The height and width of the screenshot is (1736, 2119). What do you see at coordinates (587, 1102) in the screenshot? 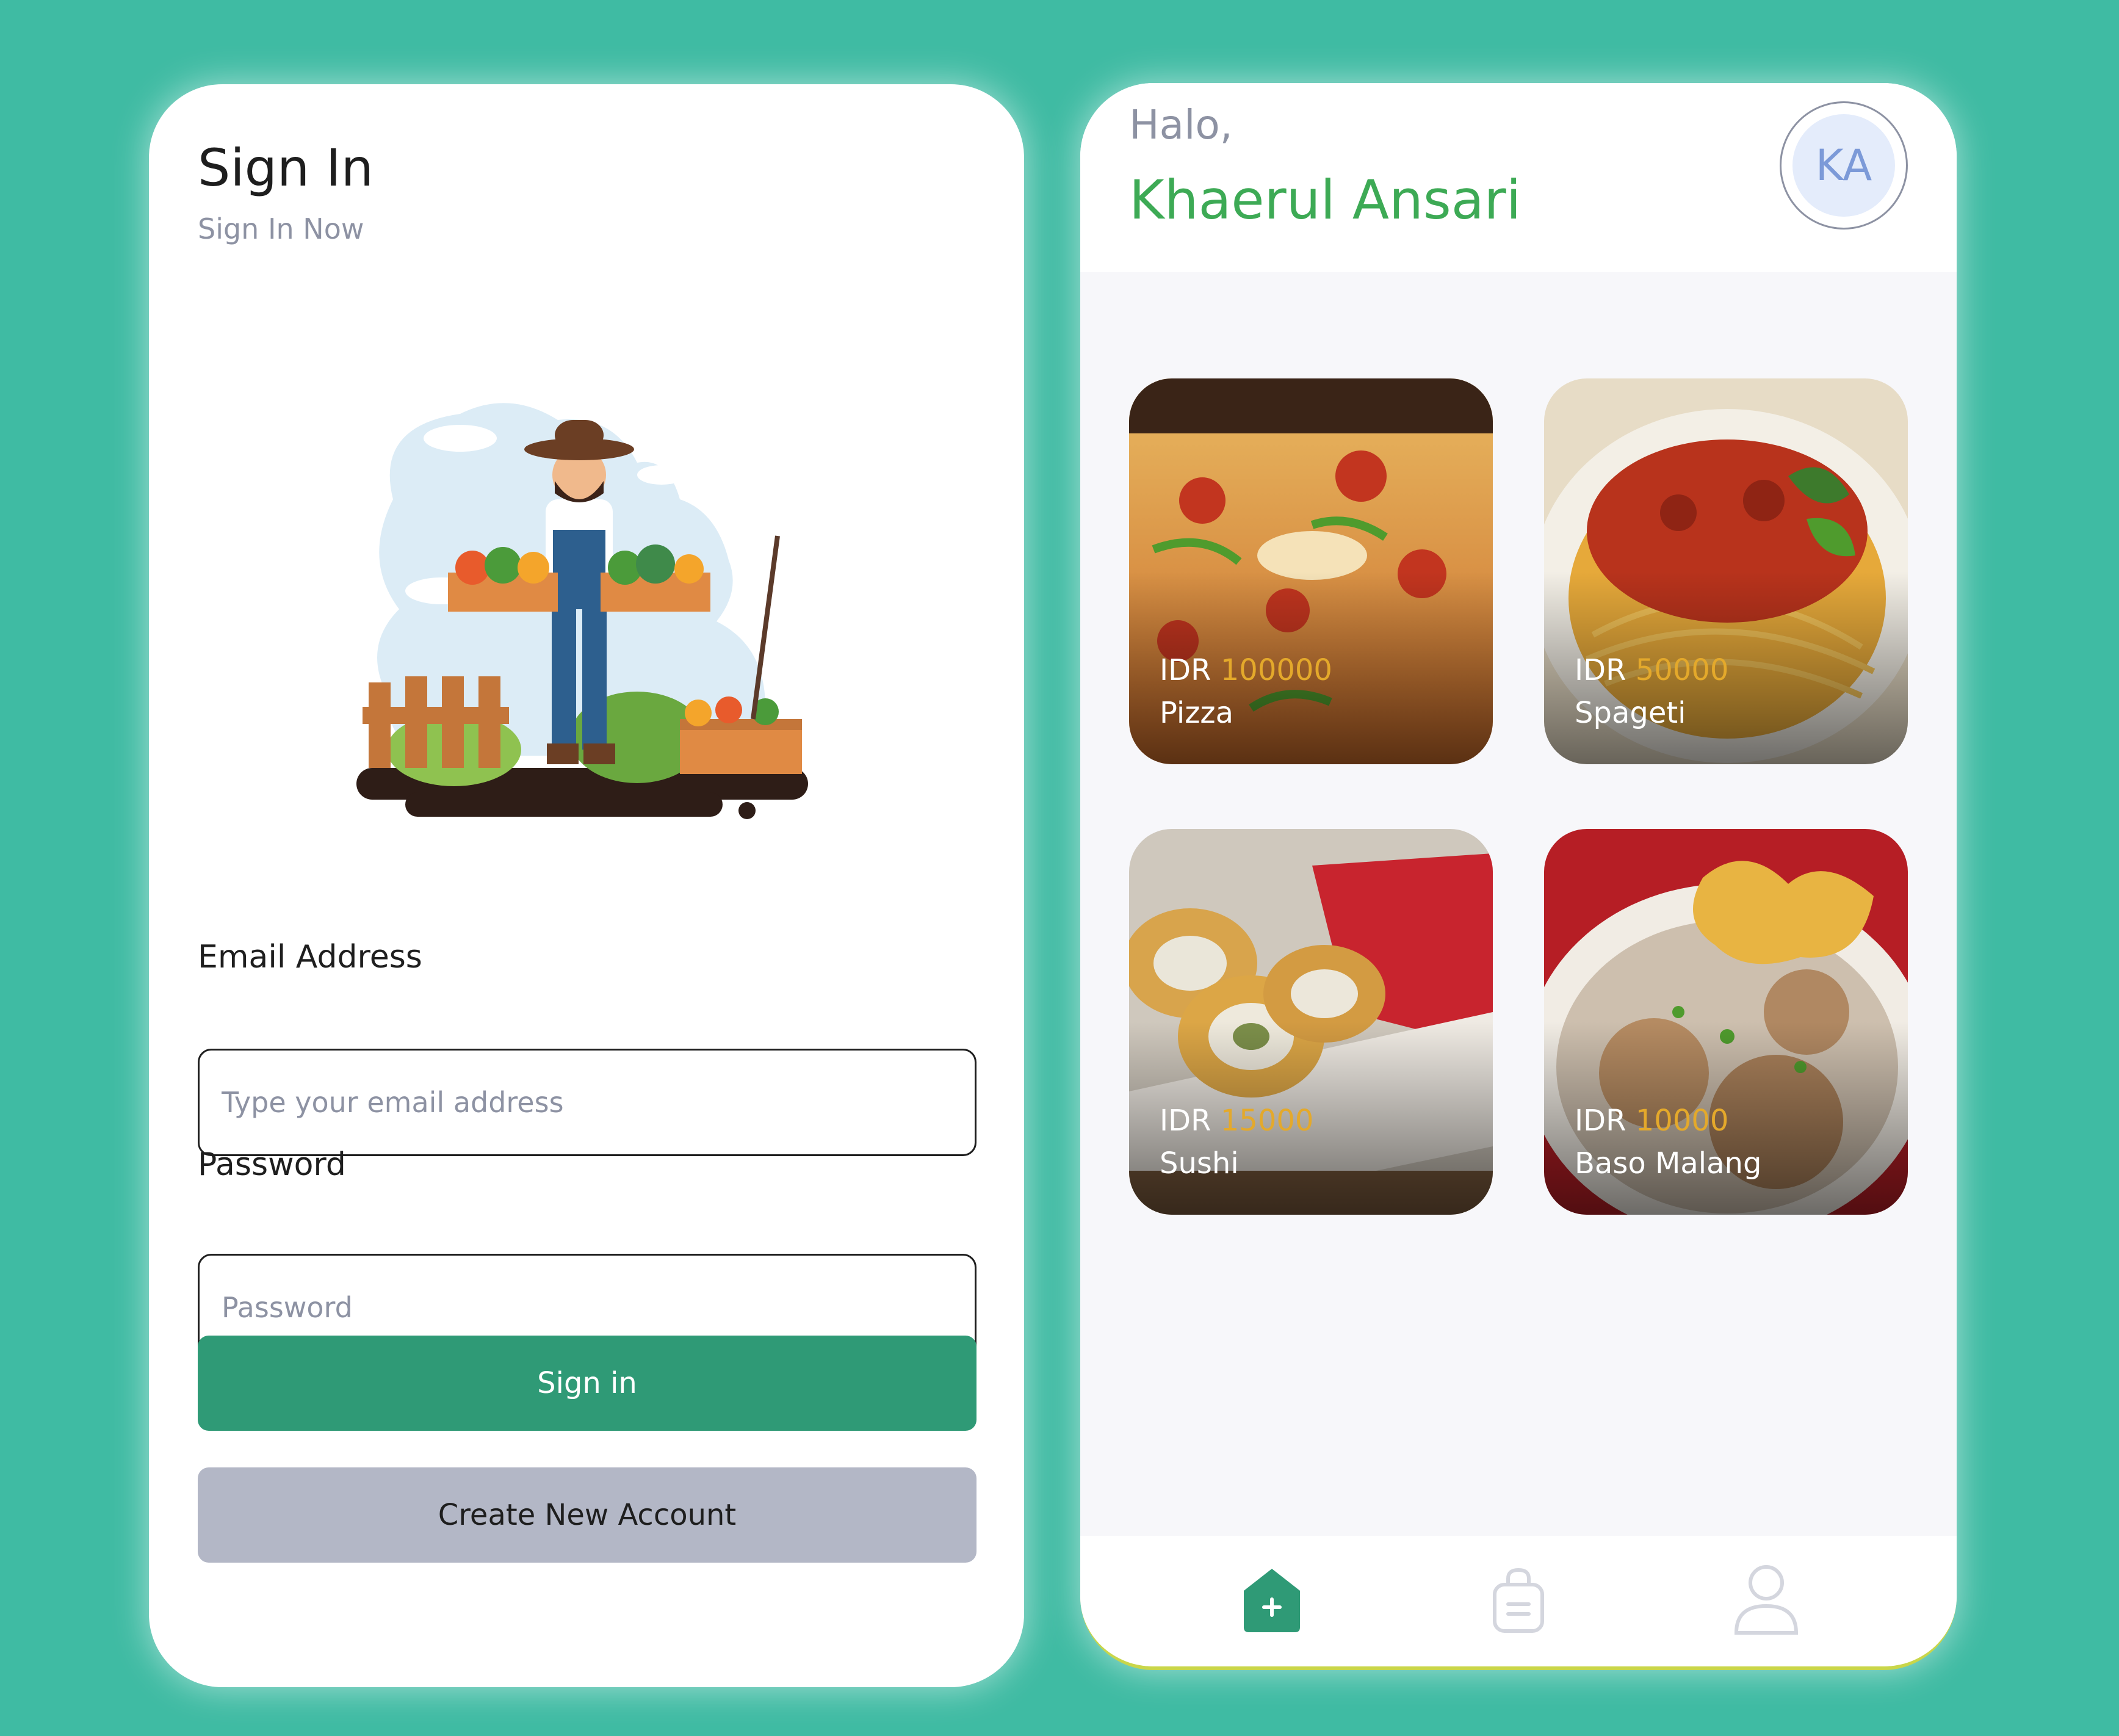
I see `email-field` at bounding box center [587, 1102].